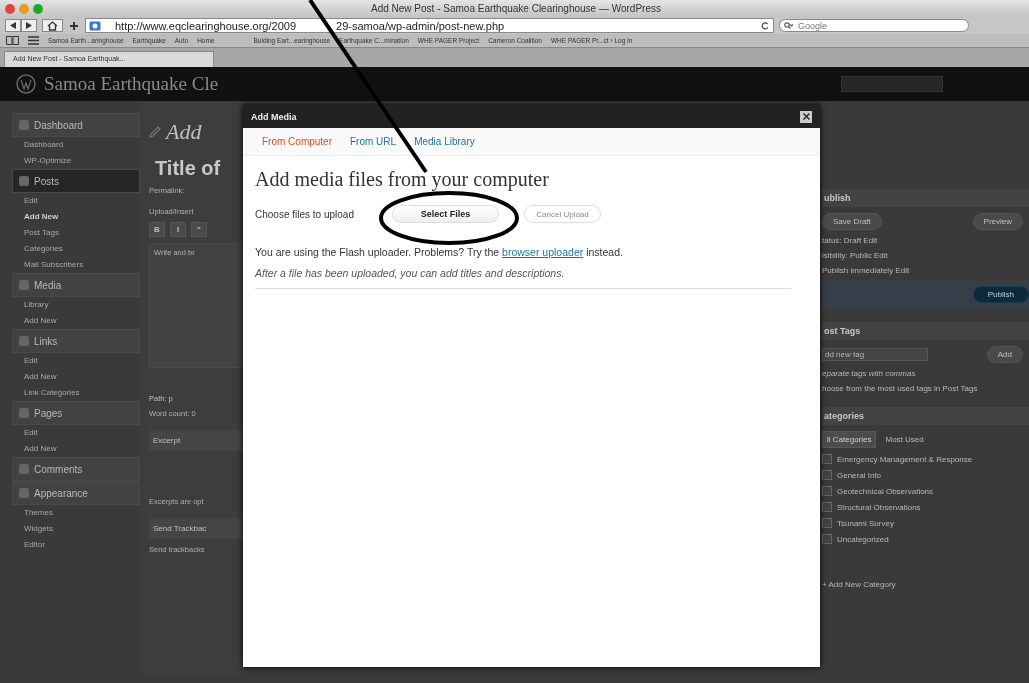 This screenshot has width=1029, height=683. I want to click on menu-item: Dashboard, so click(76, 145).